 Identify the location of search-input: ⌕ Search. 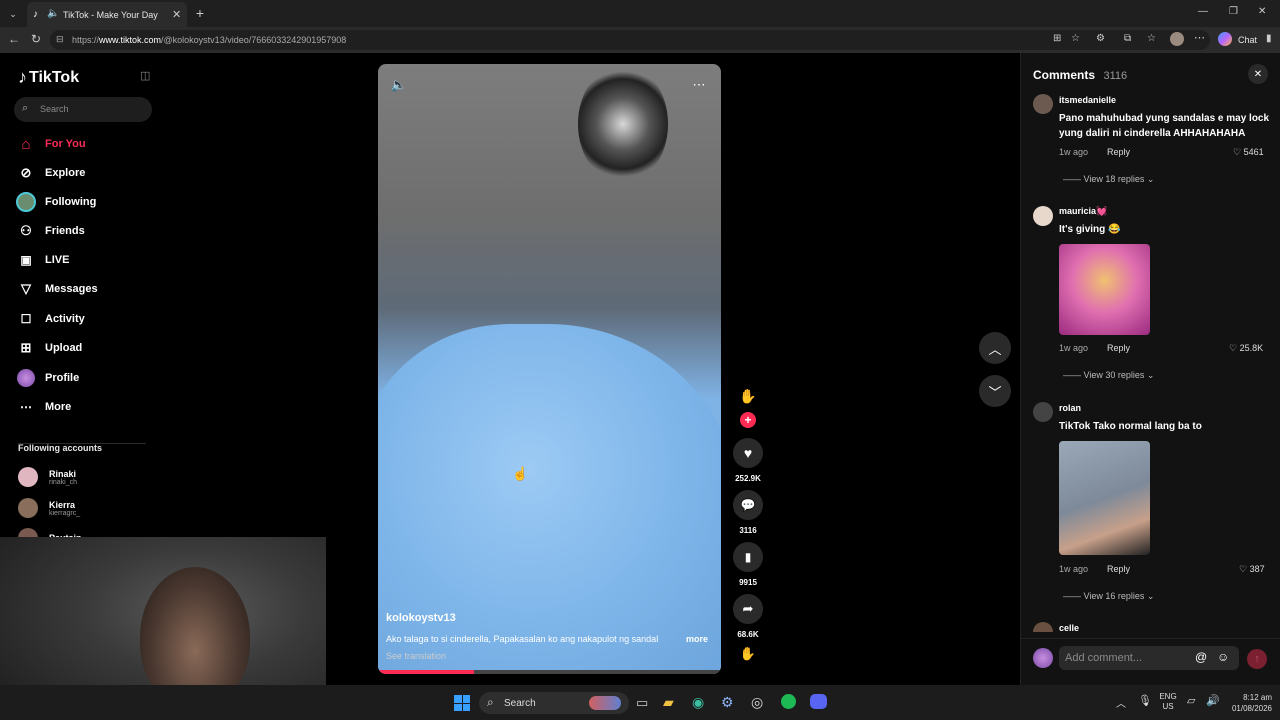
(83, 109).